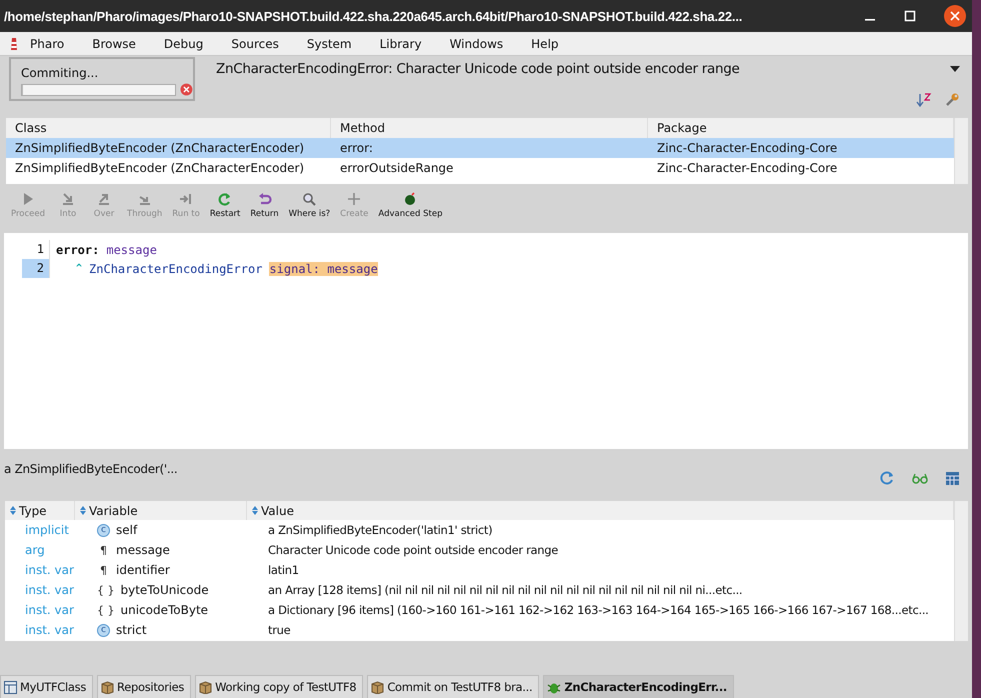  I want to click on header-label: Type, so click(33, 511).